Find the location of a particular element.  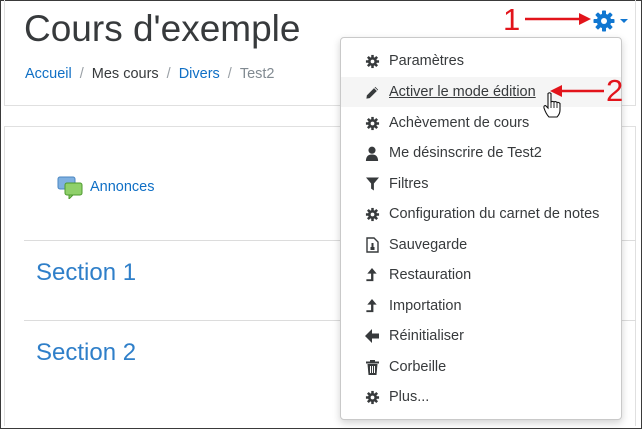

menu-item-label: Corbeille is located at coordinates (418, 367).